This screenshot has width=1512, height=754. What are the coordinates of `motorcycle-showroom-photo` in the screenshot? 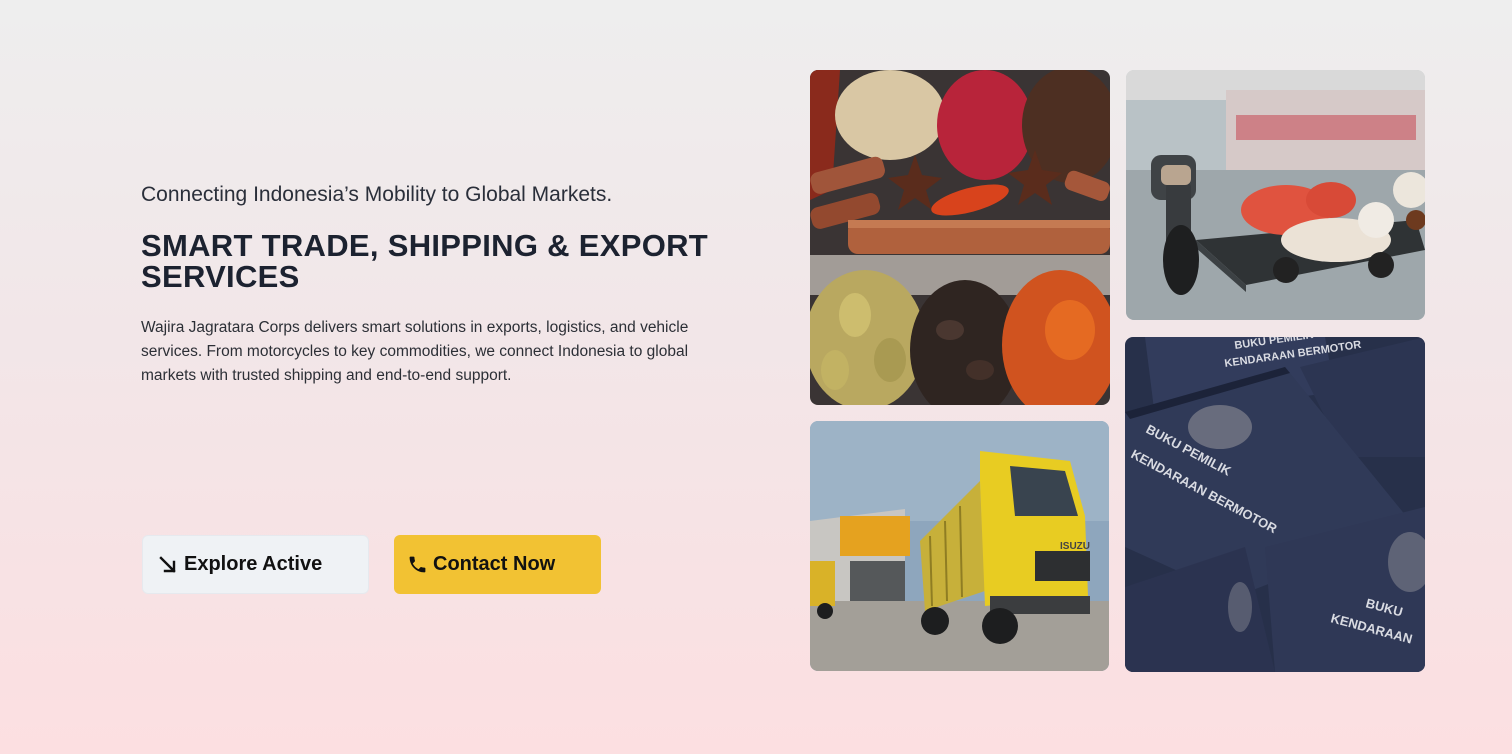 It's located at (1275, 195).